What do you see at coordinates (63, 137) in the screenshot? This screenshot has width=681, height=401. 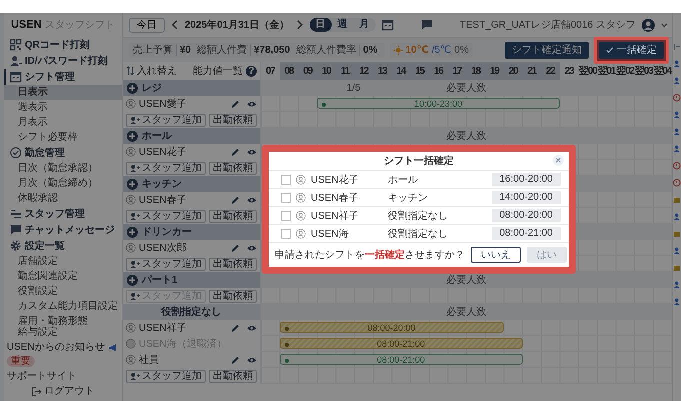 I see `sidebar-subitem: シフト必要枠` at bounding box center [63, 137].